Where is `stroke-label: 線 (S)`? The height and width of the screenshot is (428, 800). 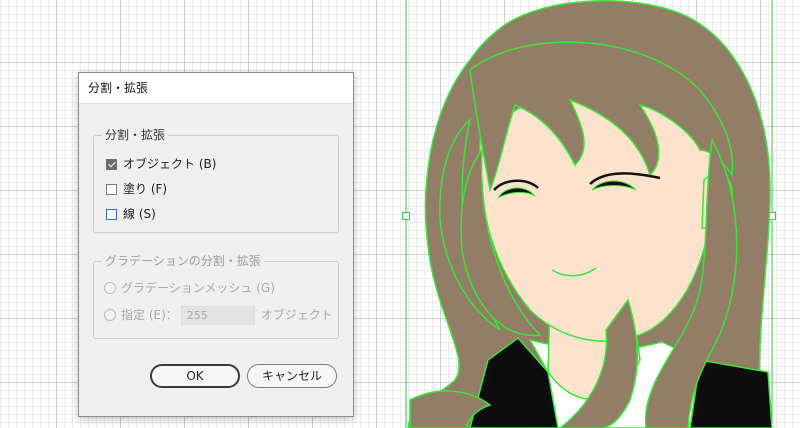
stroke-label: 線 (S) is located at coordinates (139, 214).